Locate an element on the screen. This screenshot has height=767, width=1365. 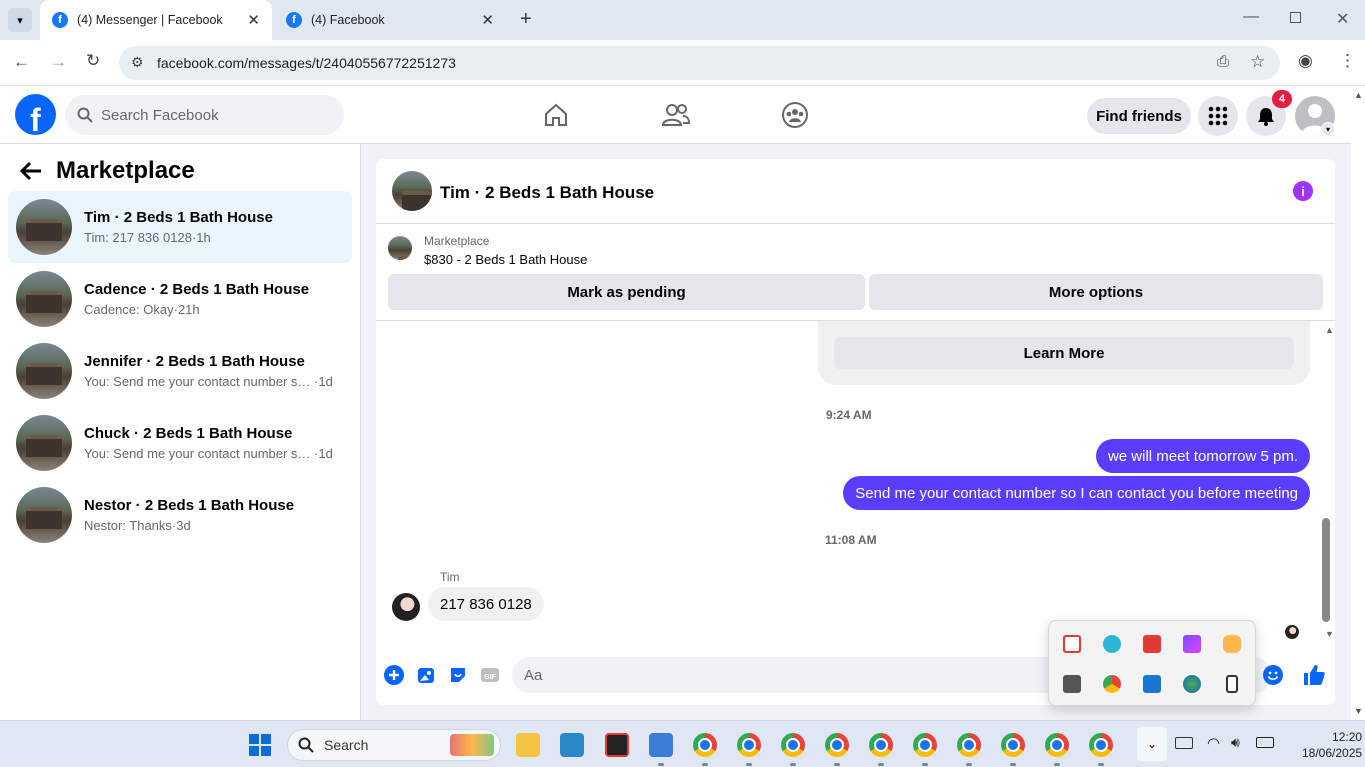
learn-more-button: Learn More is located at coordinates (1064, 353).